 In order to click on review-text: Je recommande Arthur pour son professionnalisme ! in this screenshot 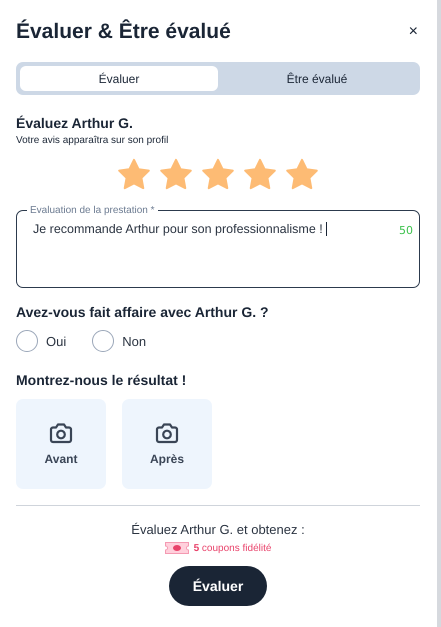, I will do `click(180, 229)`.